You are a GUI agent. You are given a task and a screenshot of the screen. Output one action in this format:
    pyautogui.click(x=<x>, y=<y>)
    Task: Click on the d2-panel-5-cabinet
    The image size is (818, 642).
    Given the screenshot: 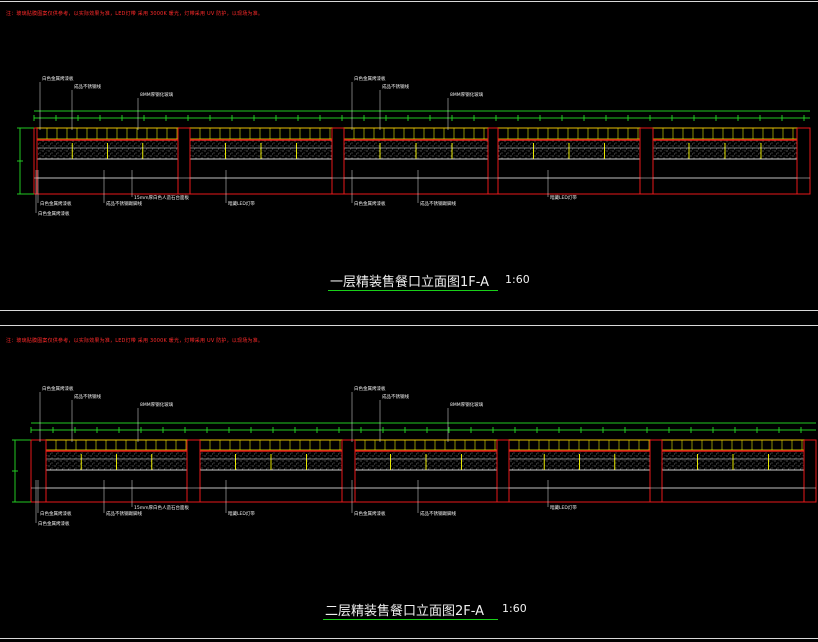 What is the action you would take?
    pyautogui.click(x=733, y=479)
    